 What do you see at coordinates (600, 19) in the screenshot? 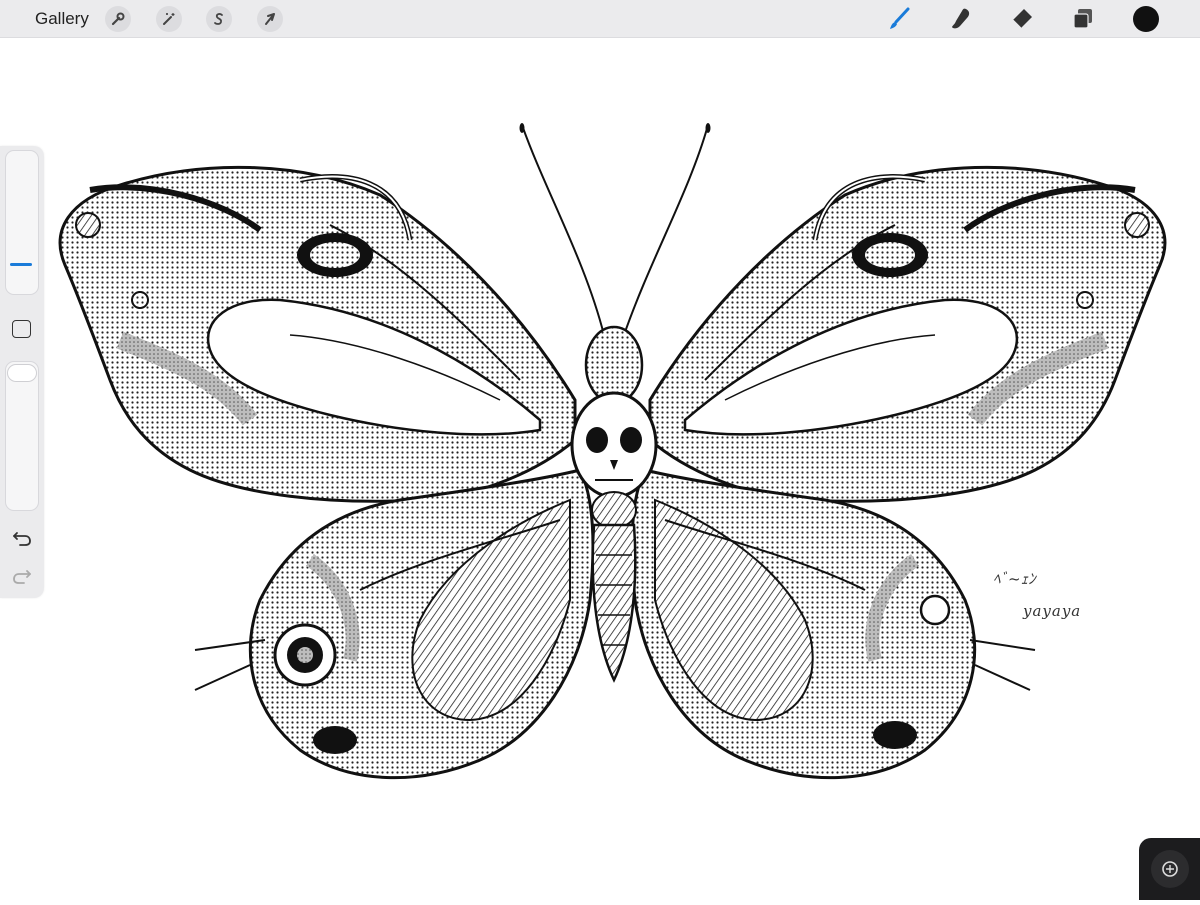
I see `top-toolbar: Gallery` at bounding box center [600, 19].